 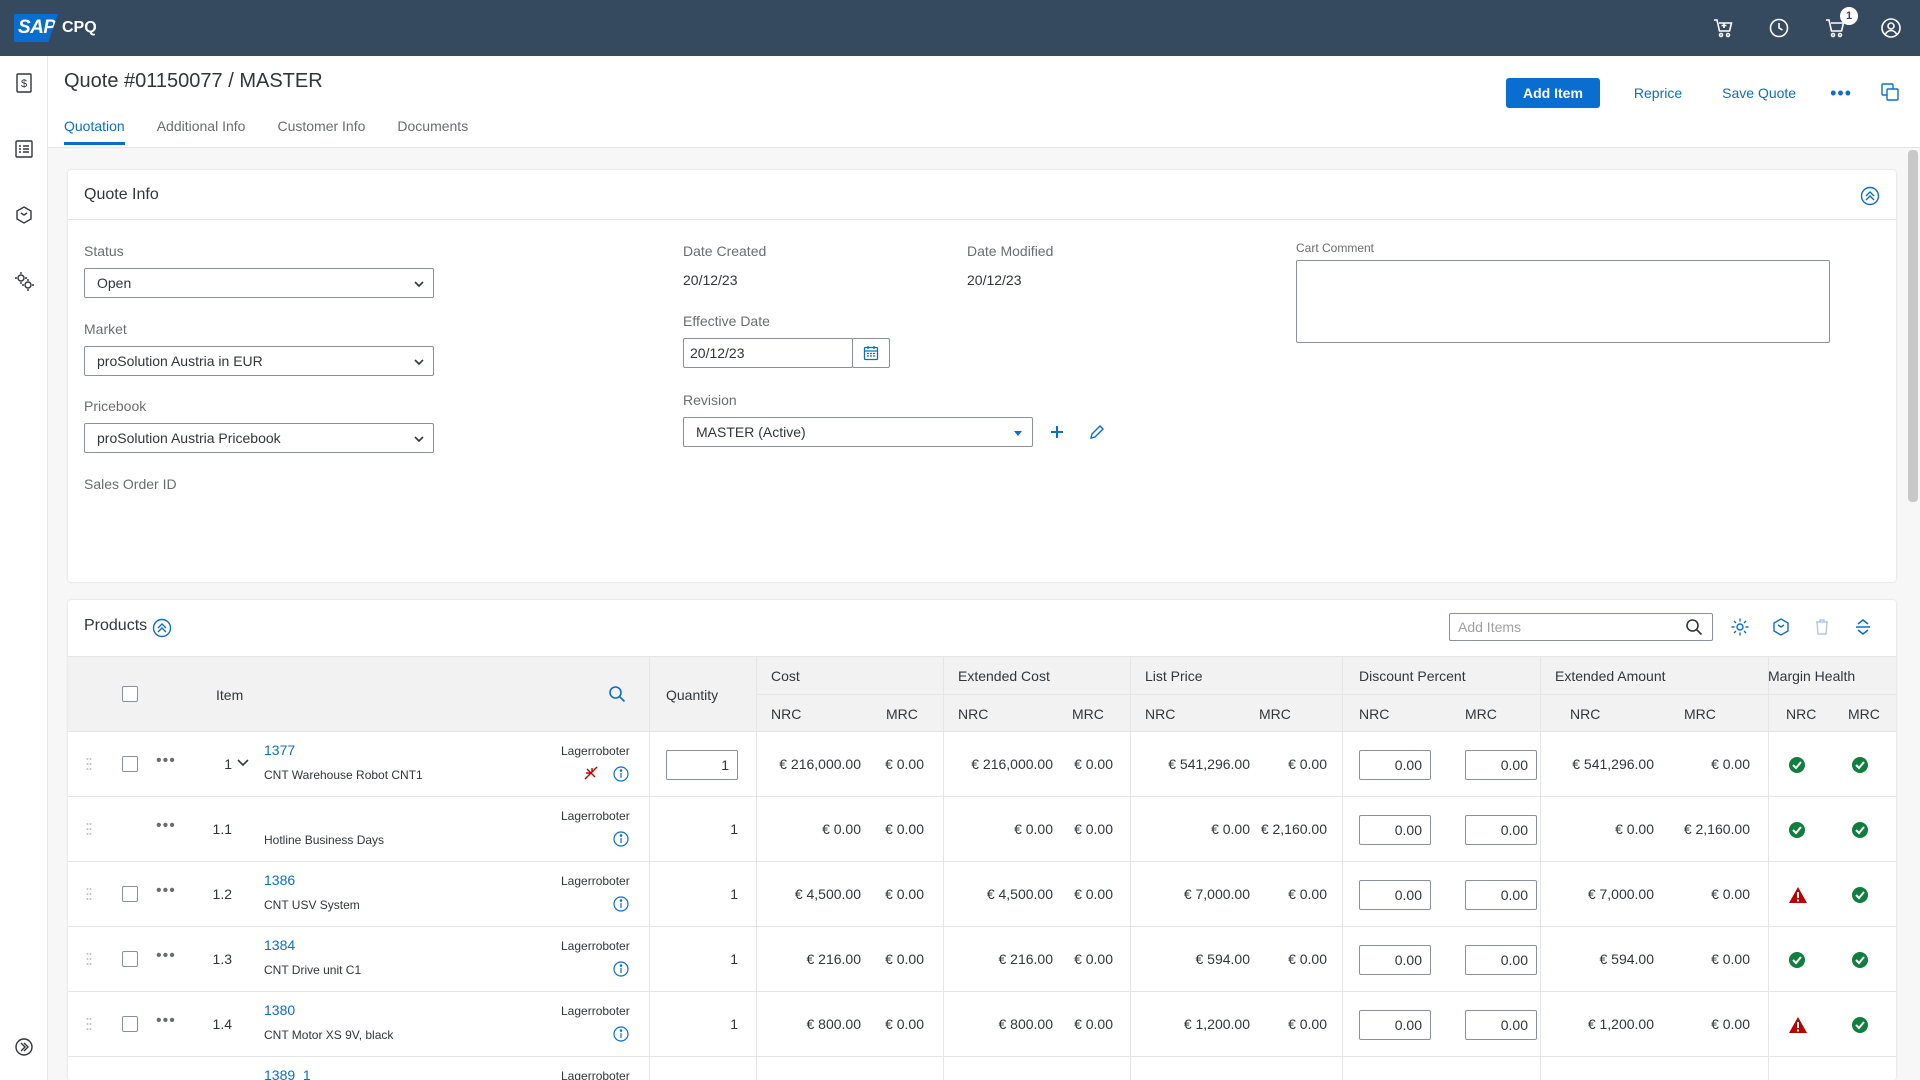 What do you see at coordinates (432, 131) in the screenshot?
I see `tab-documents: Documents` at bounding box center [432, 131].